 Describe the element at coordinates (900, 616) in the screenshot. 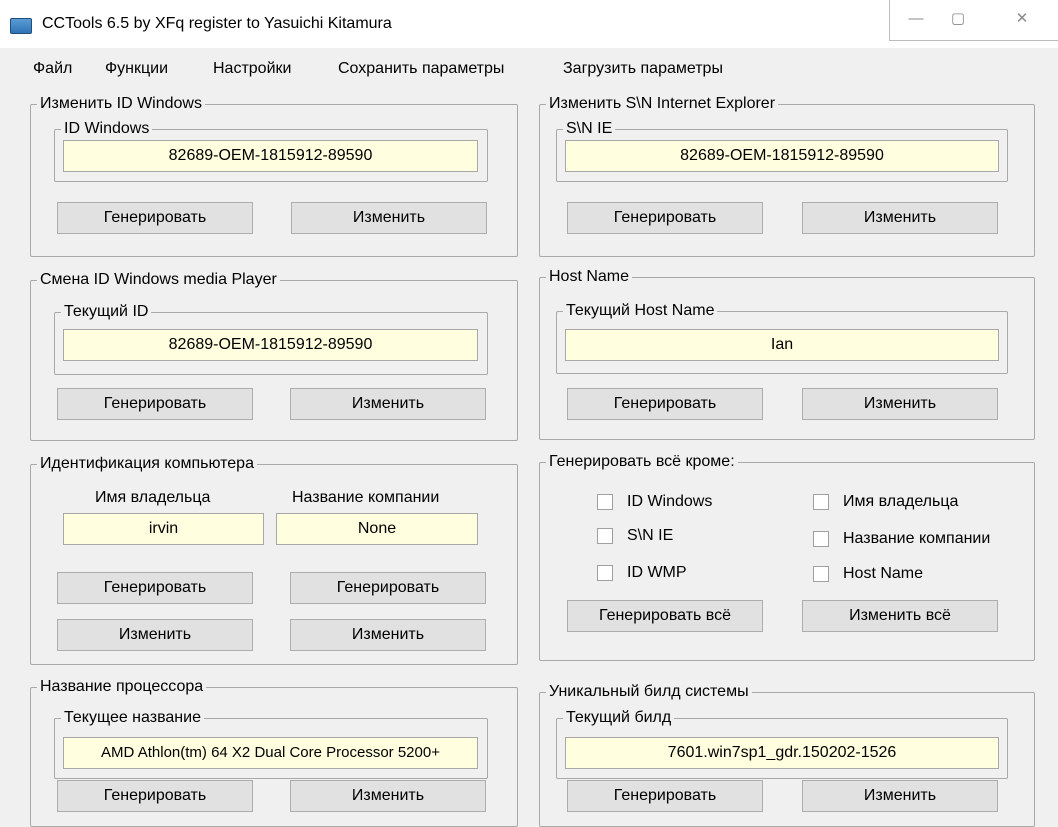

I see `change-all-button: Изменить всё` at that location.